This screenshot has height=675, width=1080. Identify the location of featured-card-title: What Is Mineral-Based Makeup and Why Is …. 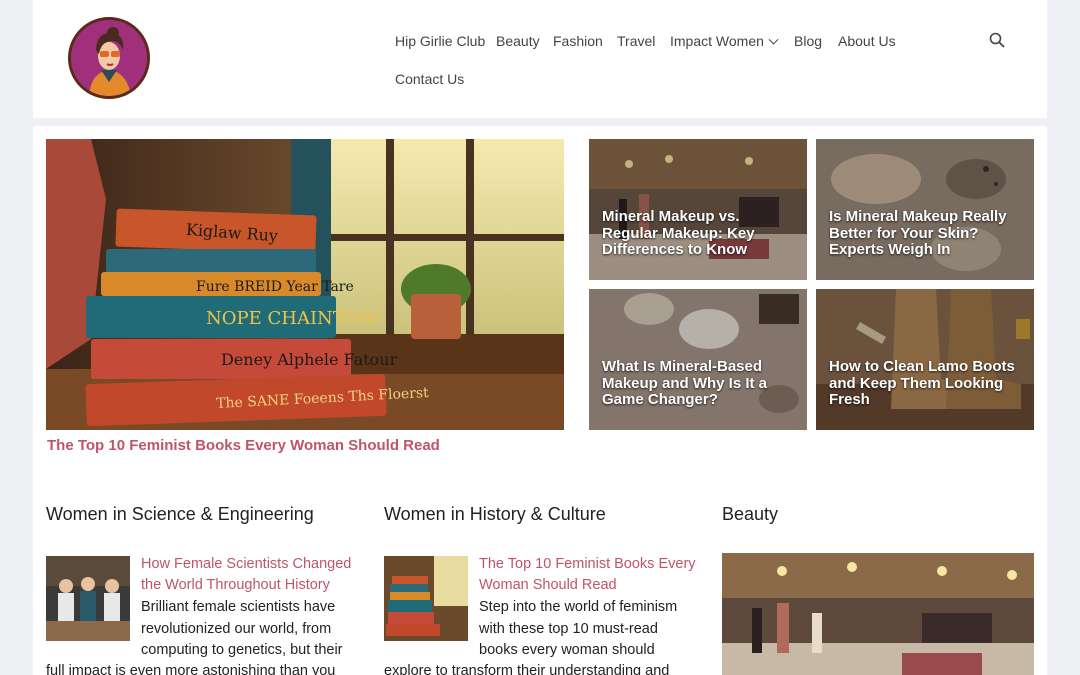
(685, 383).